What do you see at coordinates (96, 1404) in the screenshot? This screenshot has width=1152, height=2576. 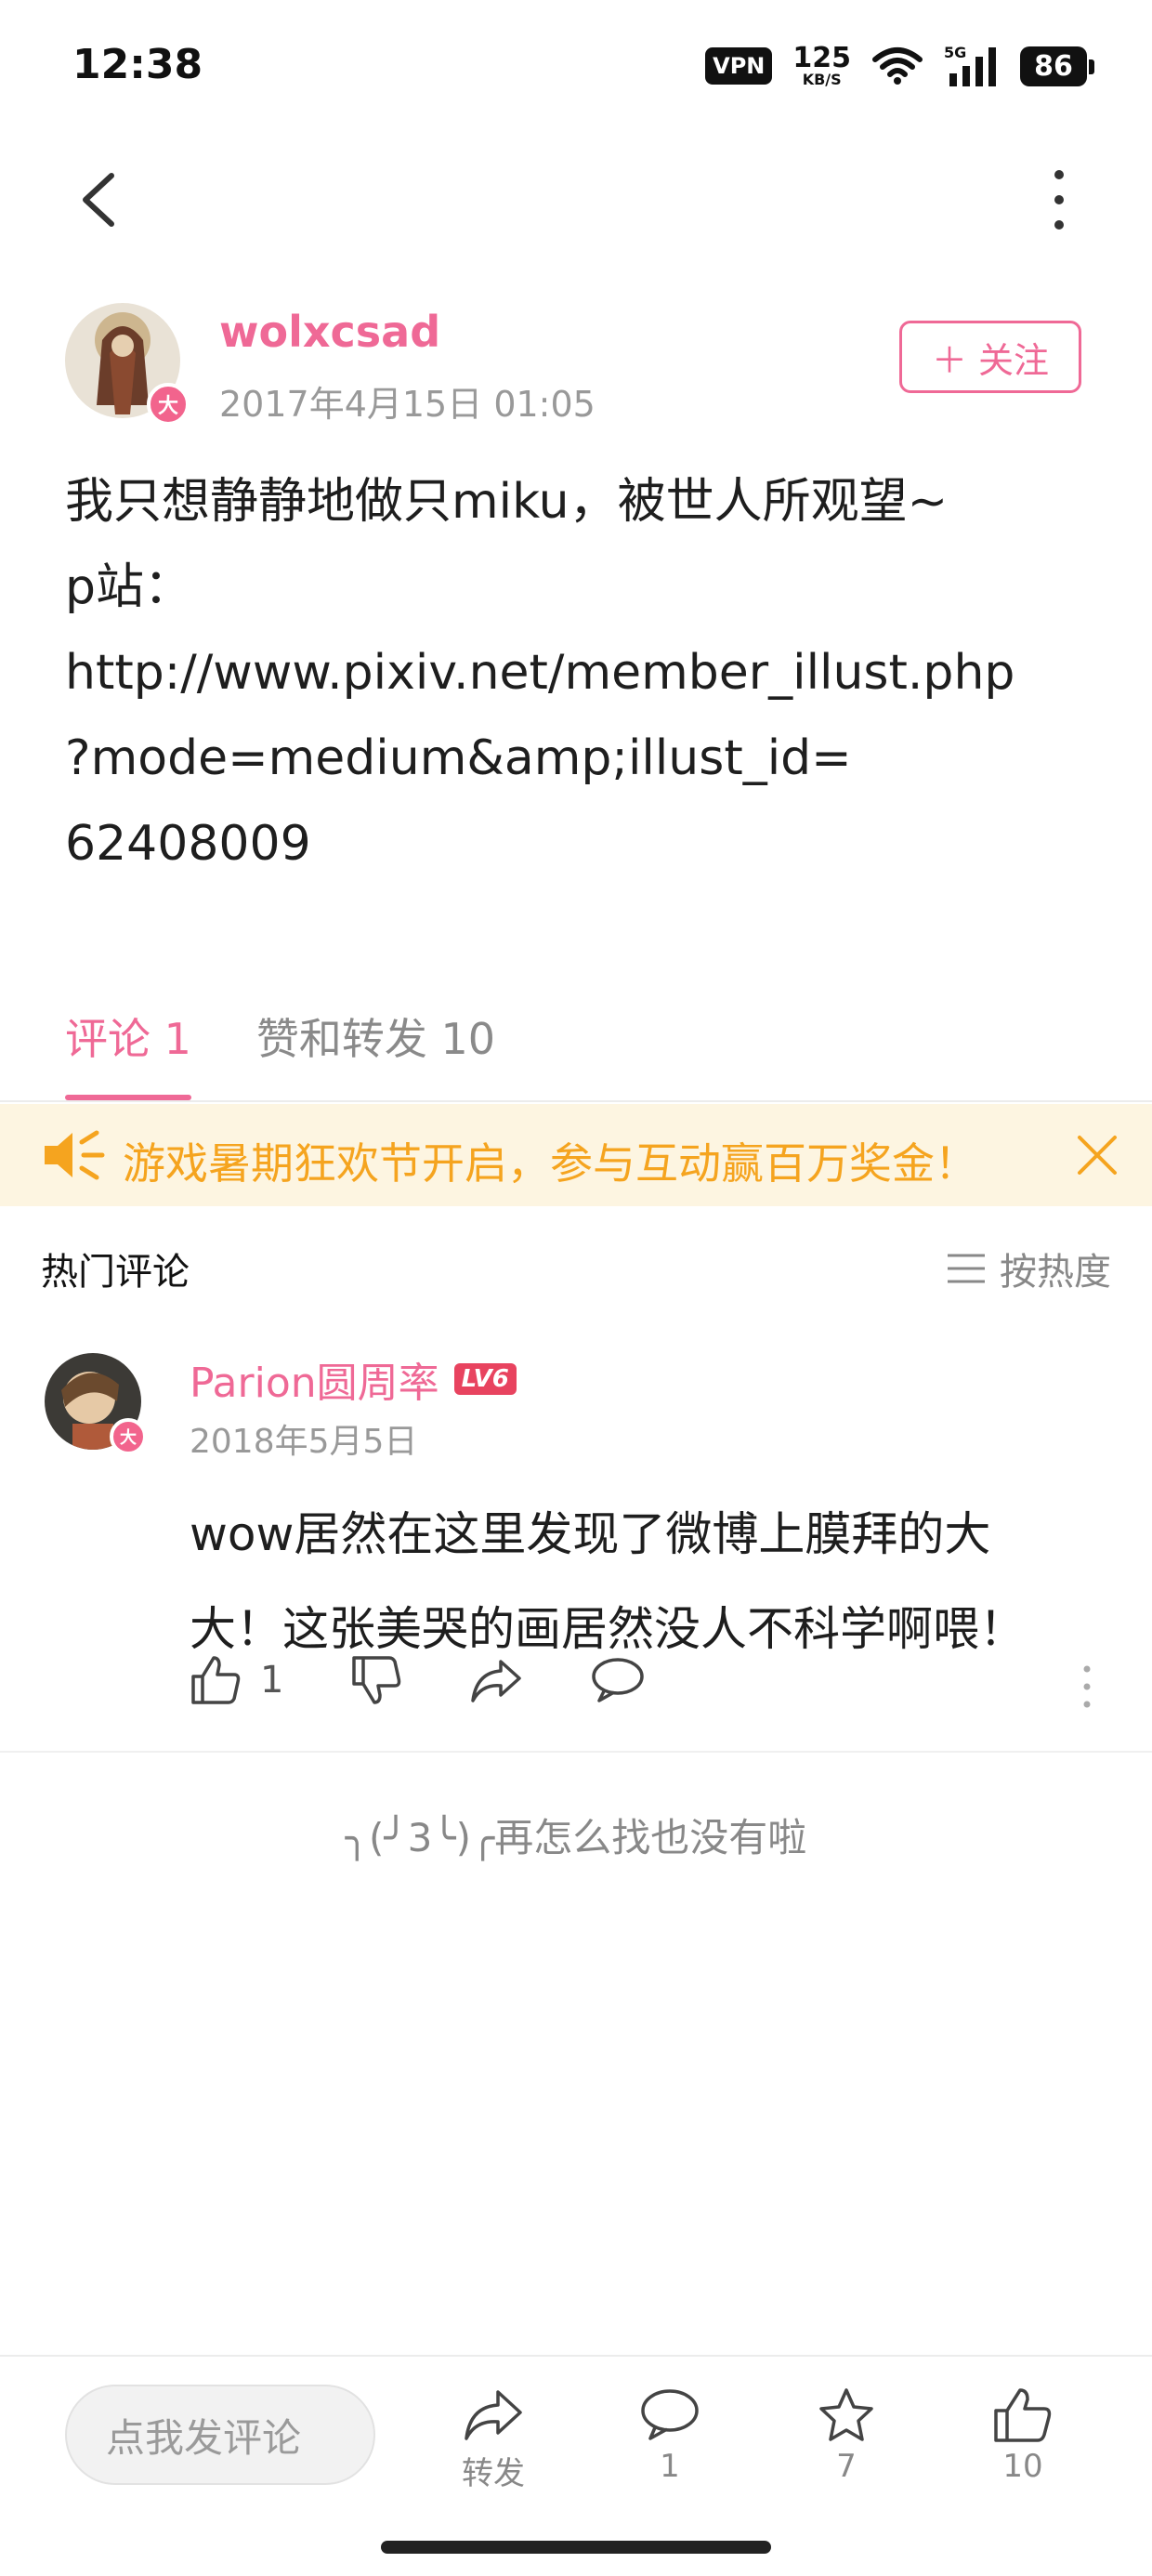 I see `commenter-avatar: 大` at bounding box center [96, 1404].